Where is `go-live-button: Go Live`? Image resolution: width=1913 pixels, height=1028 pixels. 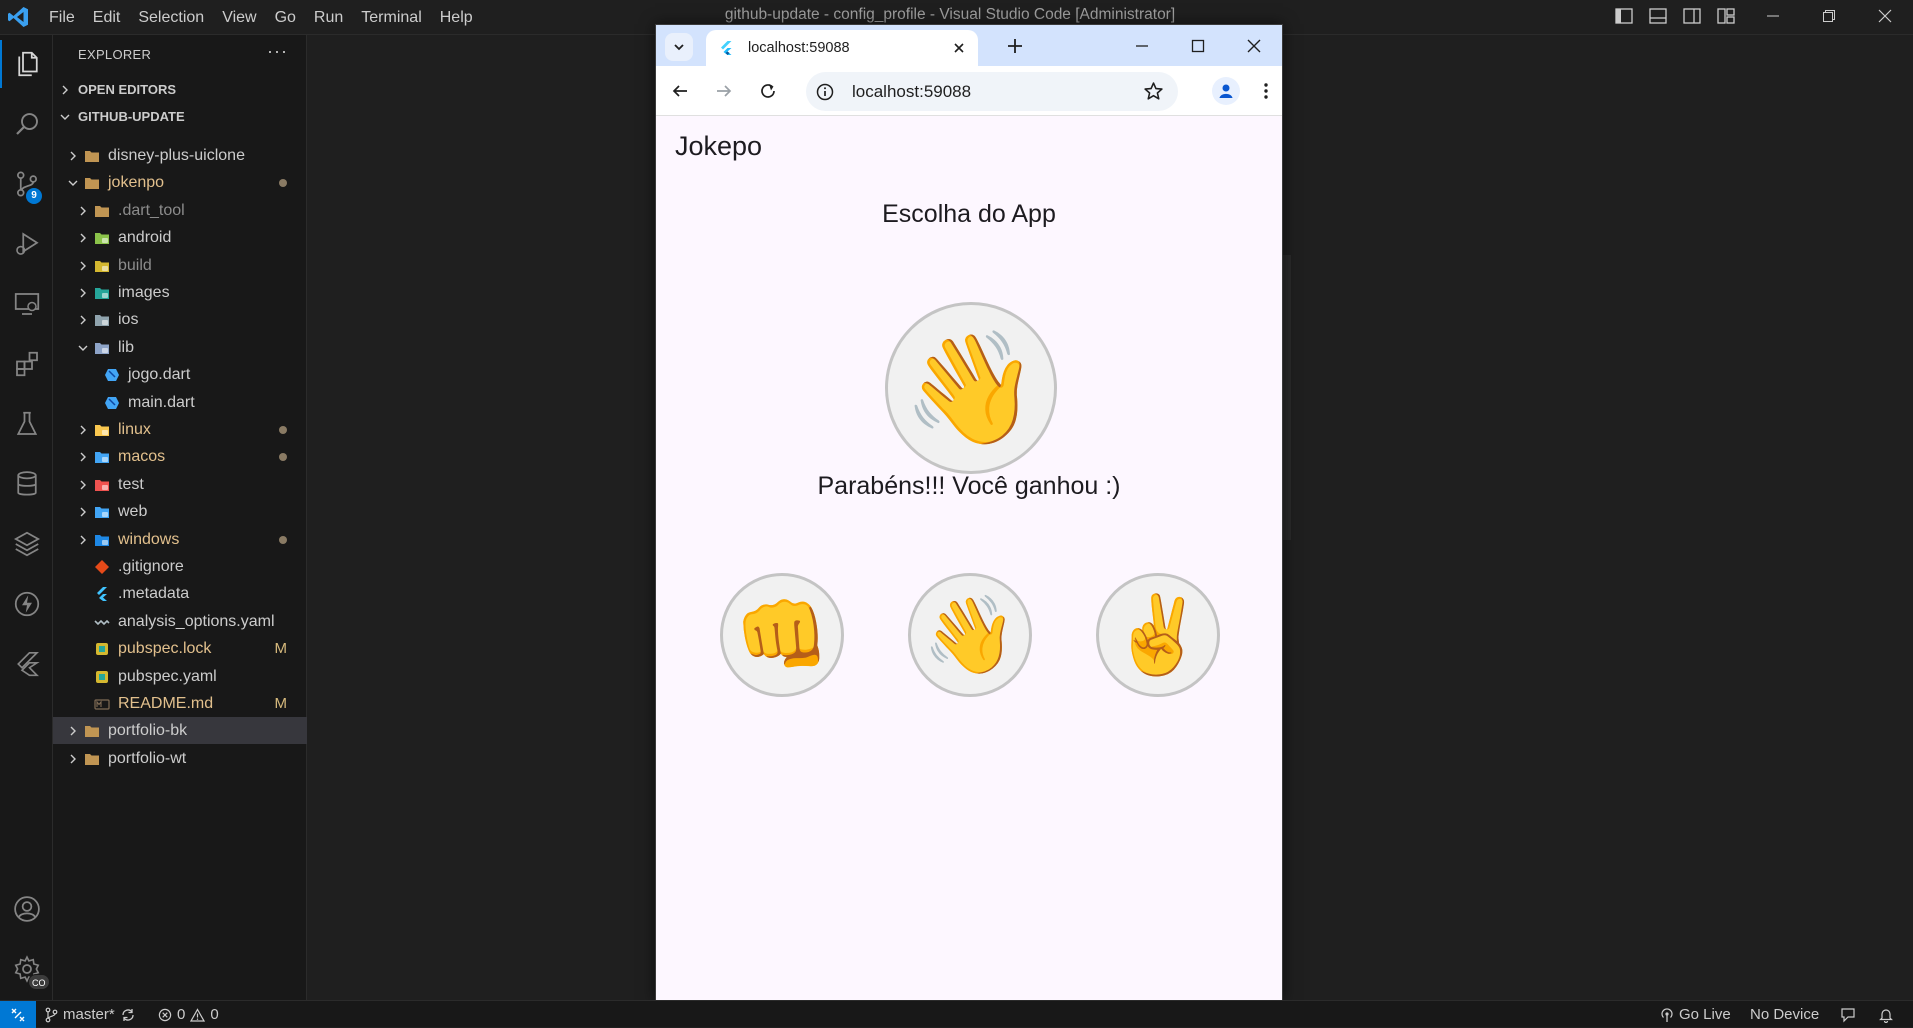 go-live-button: Go Live is located at coordinates (1695, 1014).